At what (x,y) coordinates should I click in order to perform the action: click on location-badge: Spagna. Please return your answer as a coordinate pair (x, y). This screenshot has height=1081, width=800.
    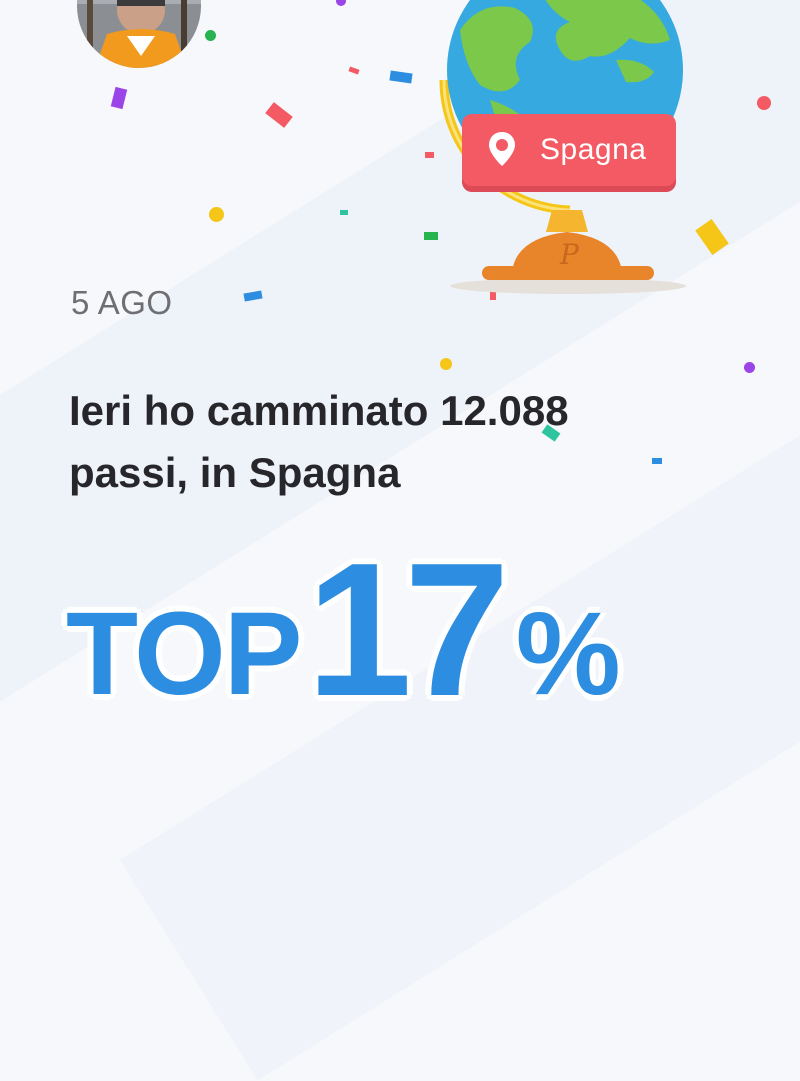
    Looking at the image, I should click on (569, 150).